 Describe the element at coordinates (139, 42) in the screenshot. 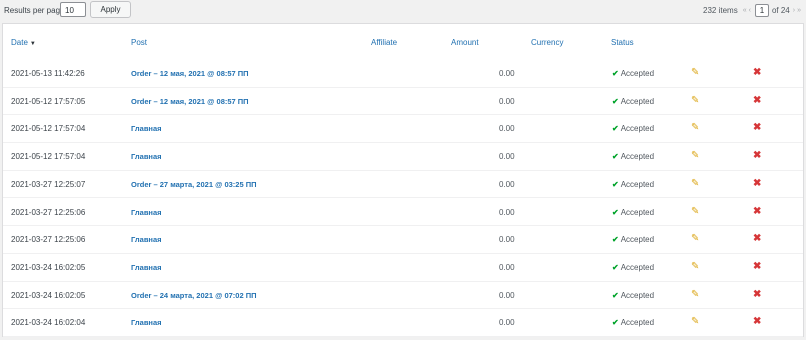

I see `column-post: Post` at that location.